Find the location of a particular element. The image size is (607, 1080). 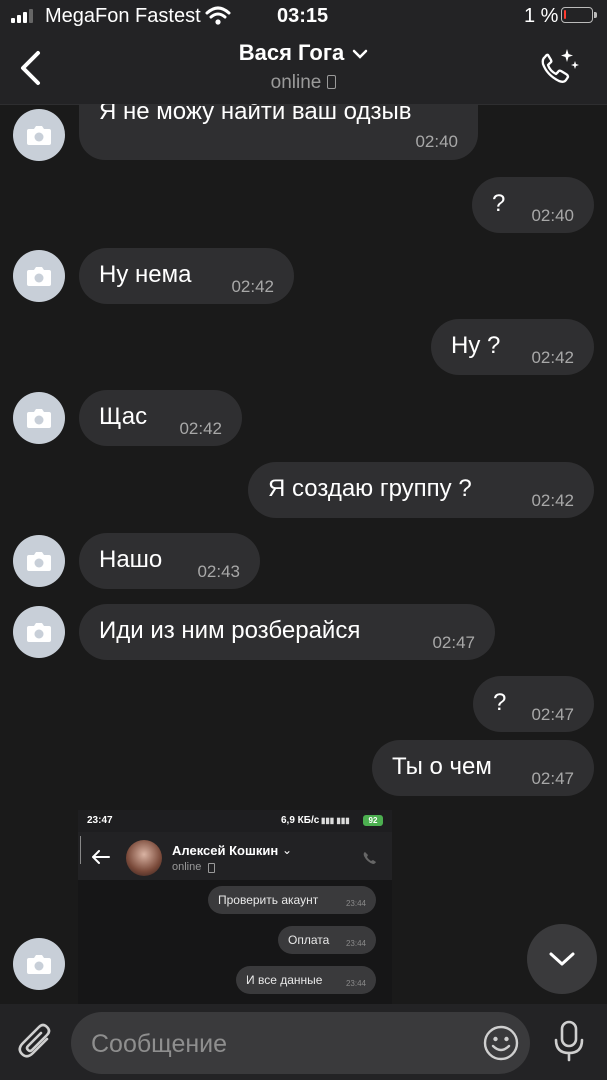

message-bubble-incoming: Иди из ним розберайся 02:47 is located at coordinates (287, 632).